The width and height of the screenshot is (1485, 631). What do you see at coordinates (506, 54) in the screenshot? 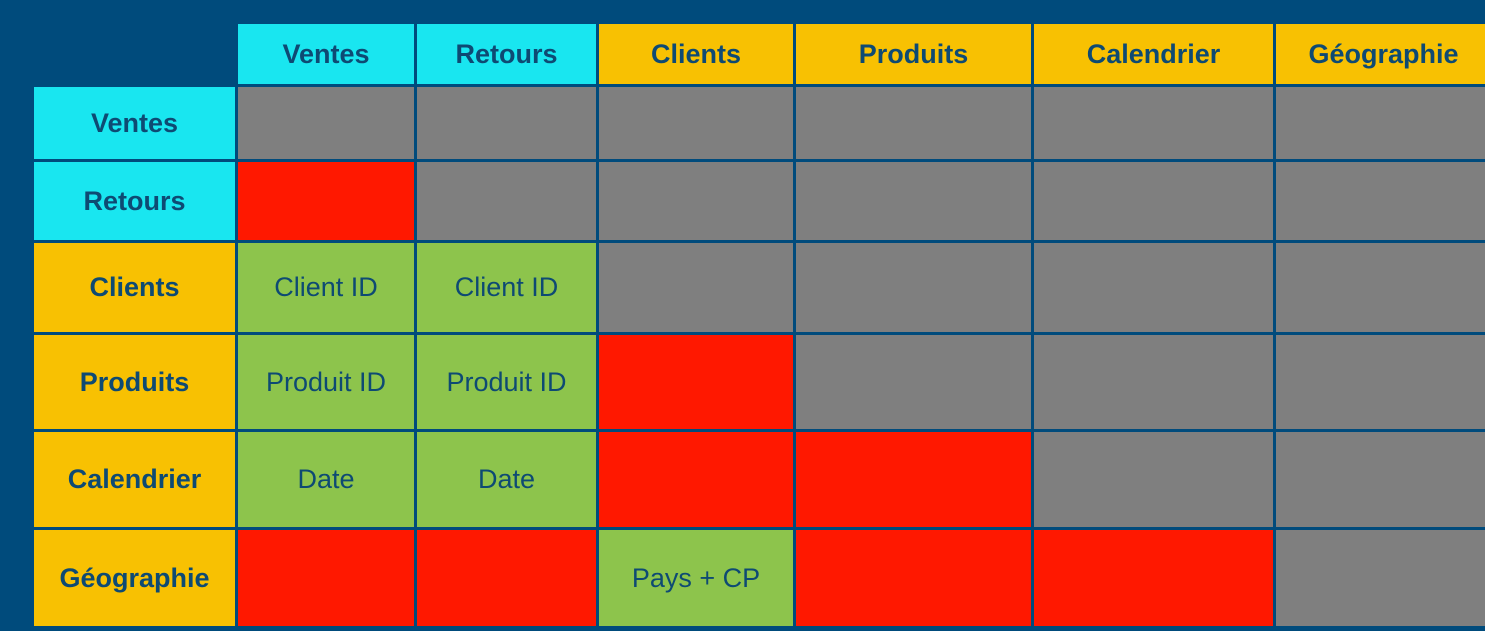
I see `column-header-retours: Retours` at bounding box center [506, 54].